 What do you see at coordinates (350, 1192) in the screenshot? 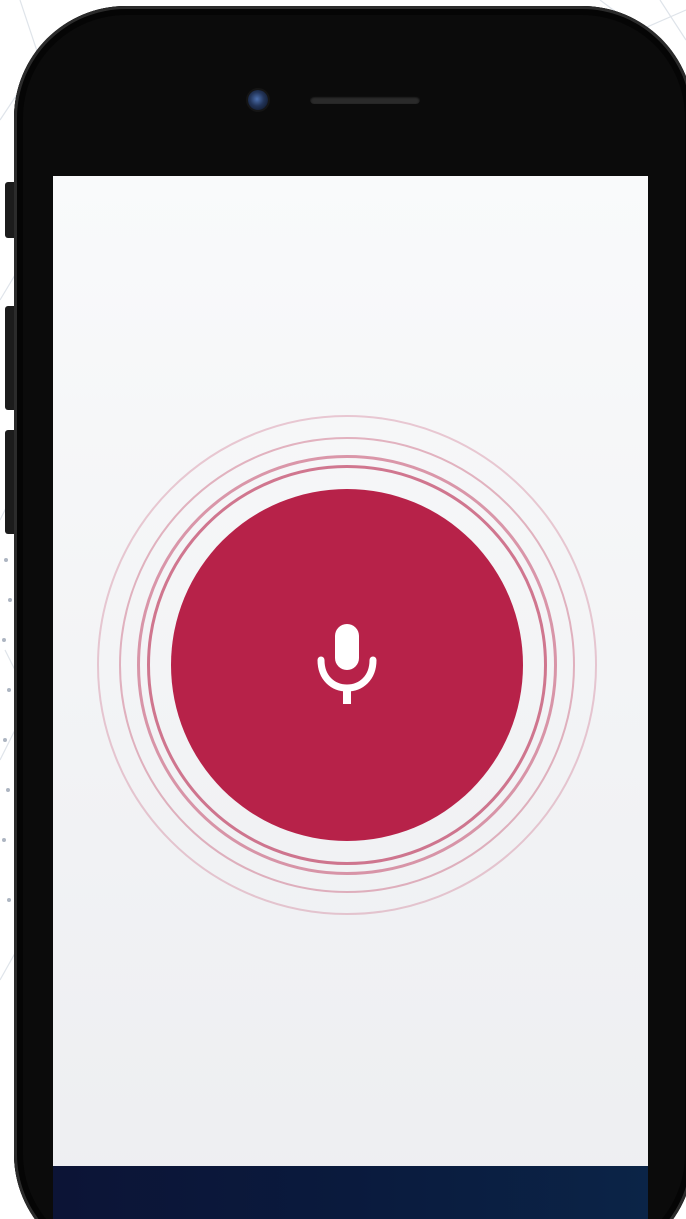
I see `bottom-navigation-bar` at bounding box center [350, 1192].